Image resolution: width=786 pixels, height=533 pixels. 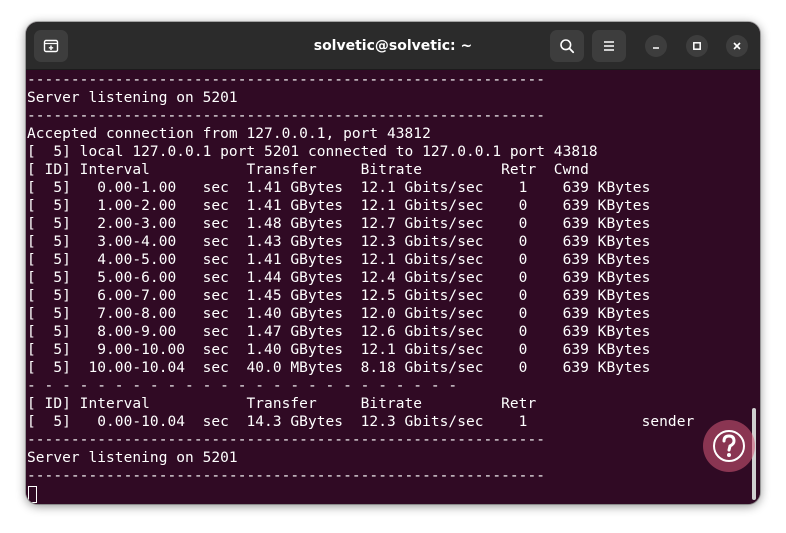 I want to click on hamburger-menu-icon, so click(x=609, y=46).